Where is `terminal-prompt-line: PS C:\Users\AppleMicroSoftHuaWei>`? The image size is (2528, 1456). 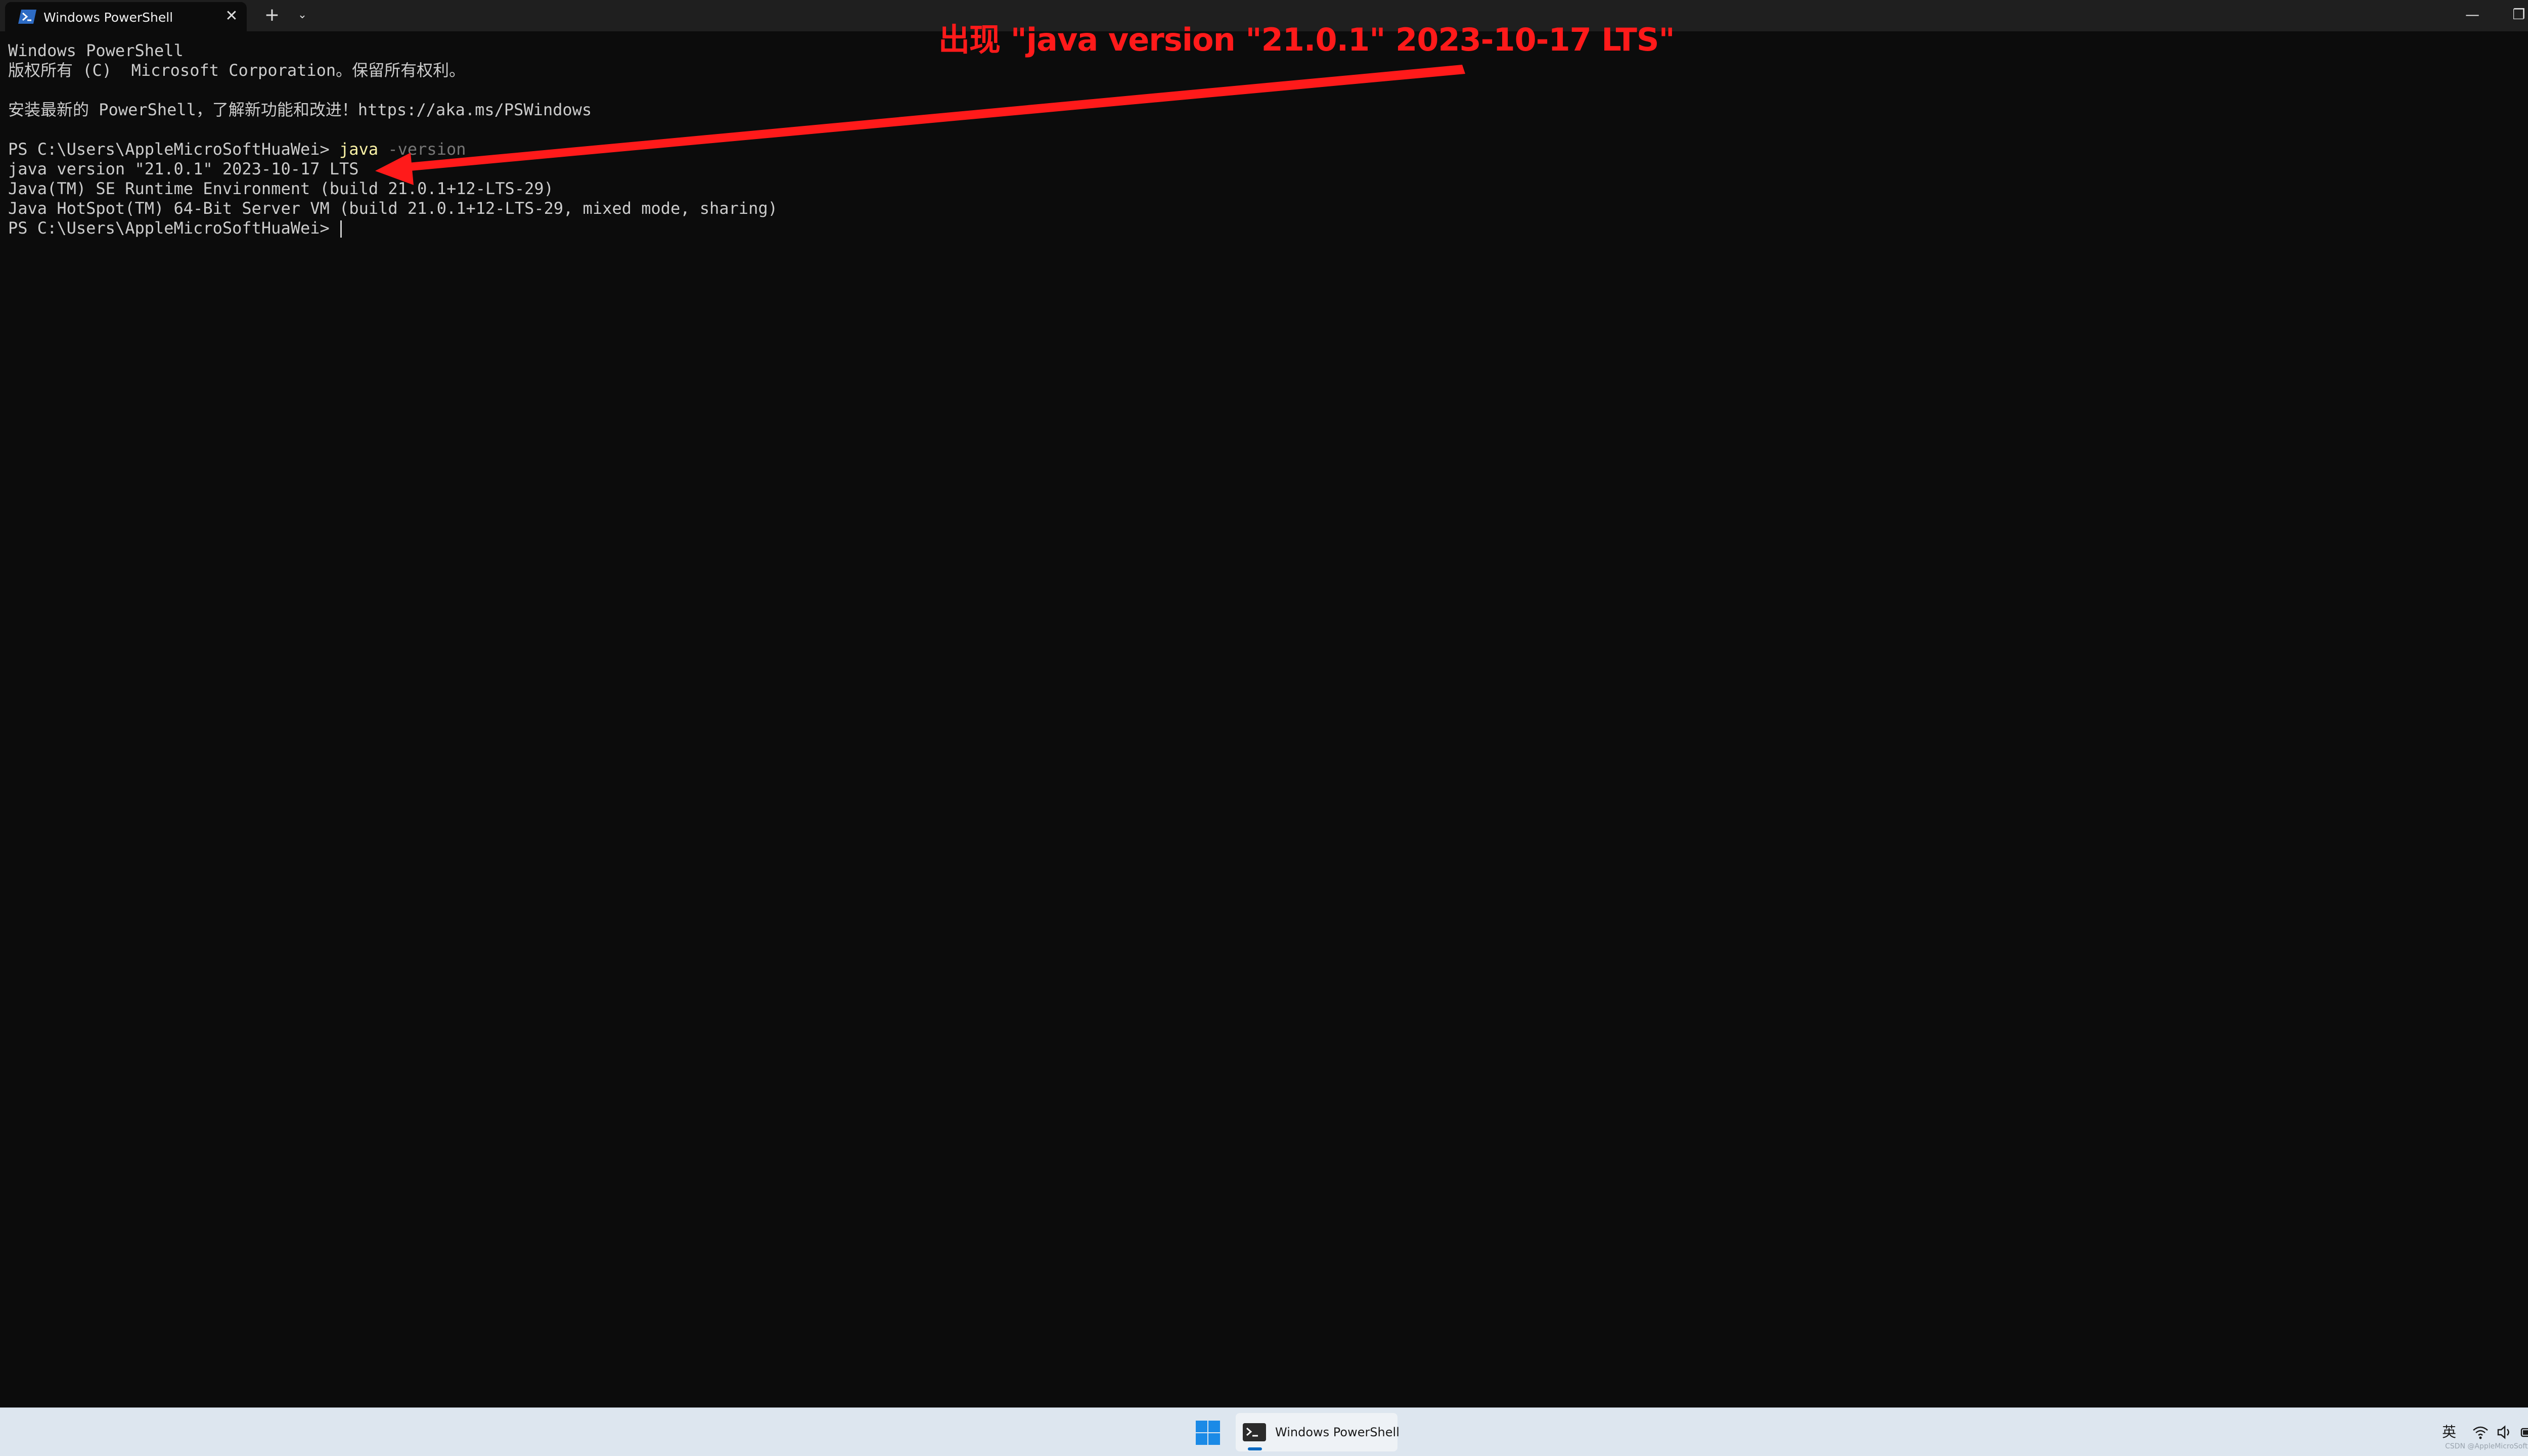
terminal-prompt-line: PS C:\Users\AppleMicroSoftHuaWei> is located at coordinates (175, 228).